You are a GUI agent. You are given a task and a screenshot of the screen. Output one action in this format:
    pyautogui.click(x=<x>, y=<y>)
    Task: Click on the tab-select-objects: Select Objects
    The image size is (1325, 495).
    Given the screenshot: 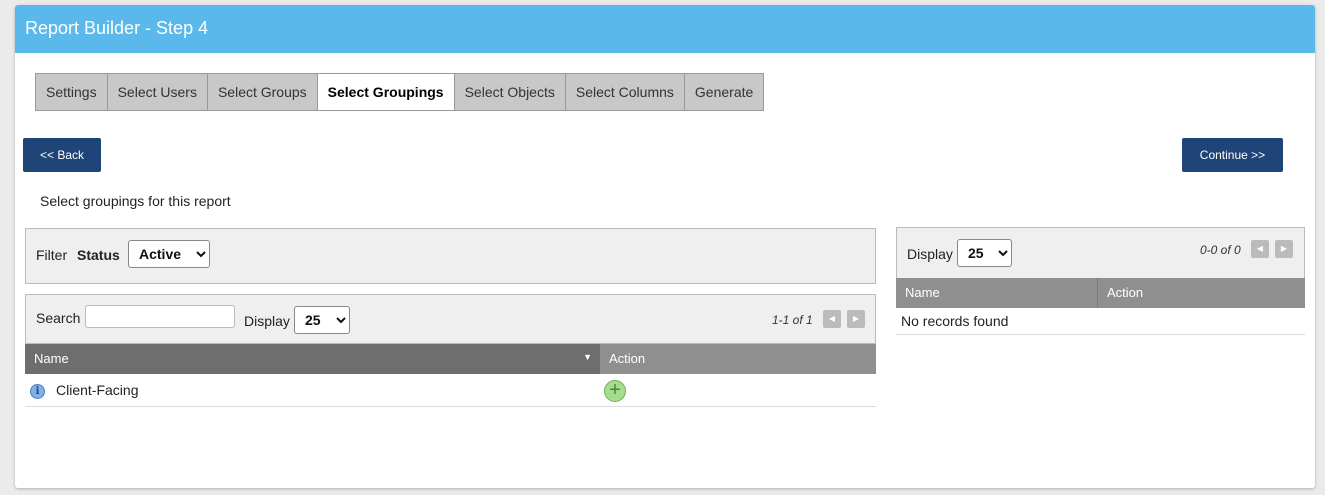 What is the action you would take?
    pyautogui.click(x=510, y=92)
    